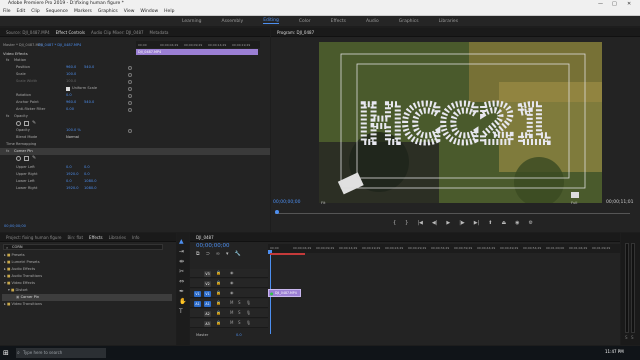 The width and height of the screenshot is (640, 360). I want to click on list-item: ▾ ■ Video Effects, so click(87, 283).